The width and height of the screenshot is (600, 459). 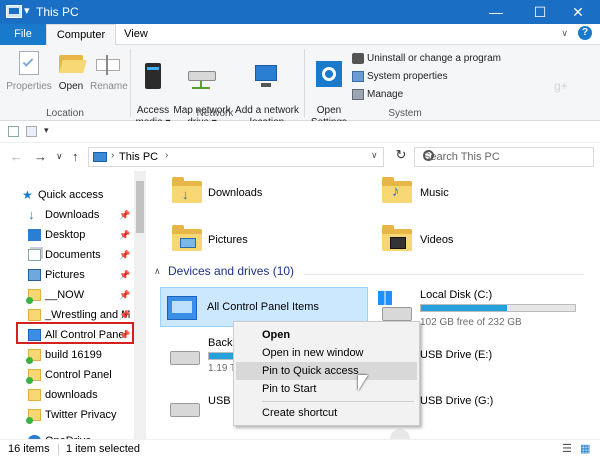 What do you see at coordinates (374, 155) in the screenshot?
I see `address-dropdown: ∨` at bounding box center [374, 155].